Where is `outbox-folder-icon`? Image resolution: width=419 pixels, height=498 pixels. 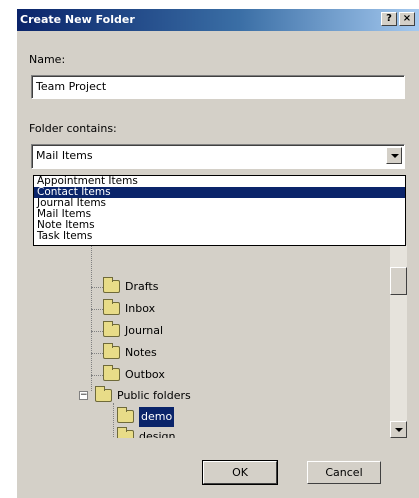
outbox-folder-icon is located at coordinates (111, 373).